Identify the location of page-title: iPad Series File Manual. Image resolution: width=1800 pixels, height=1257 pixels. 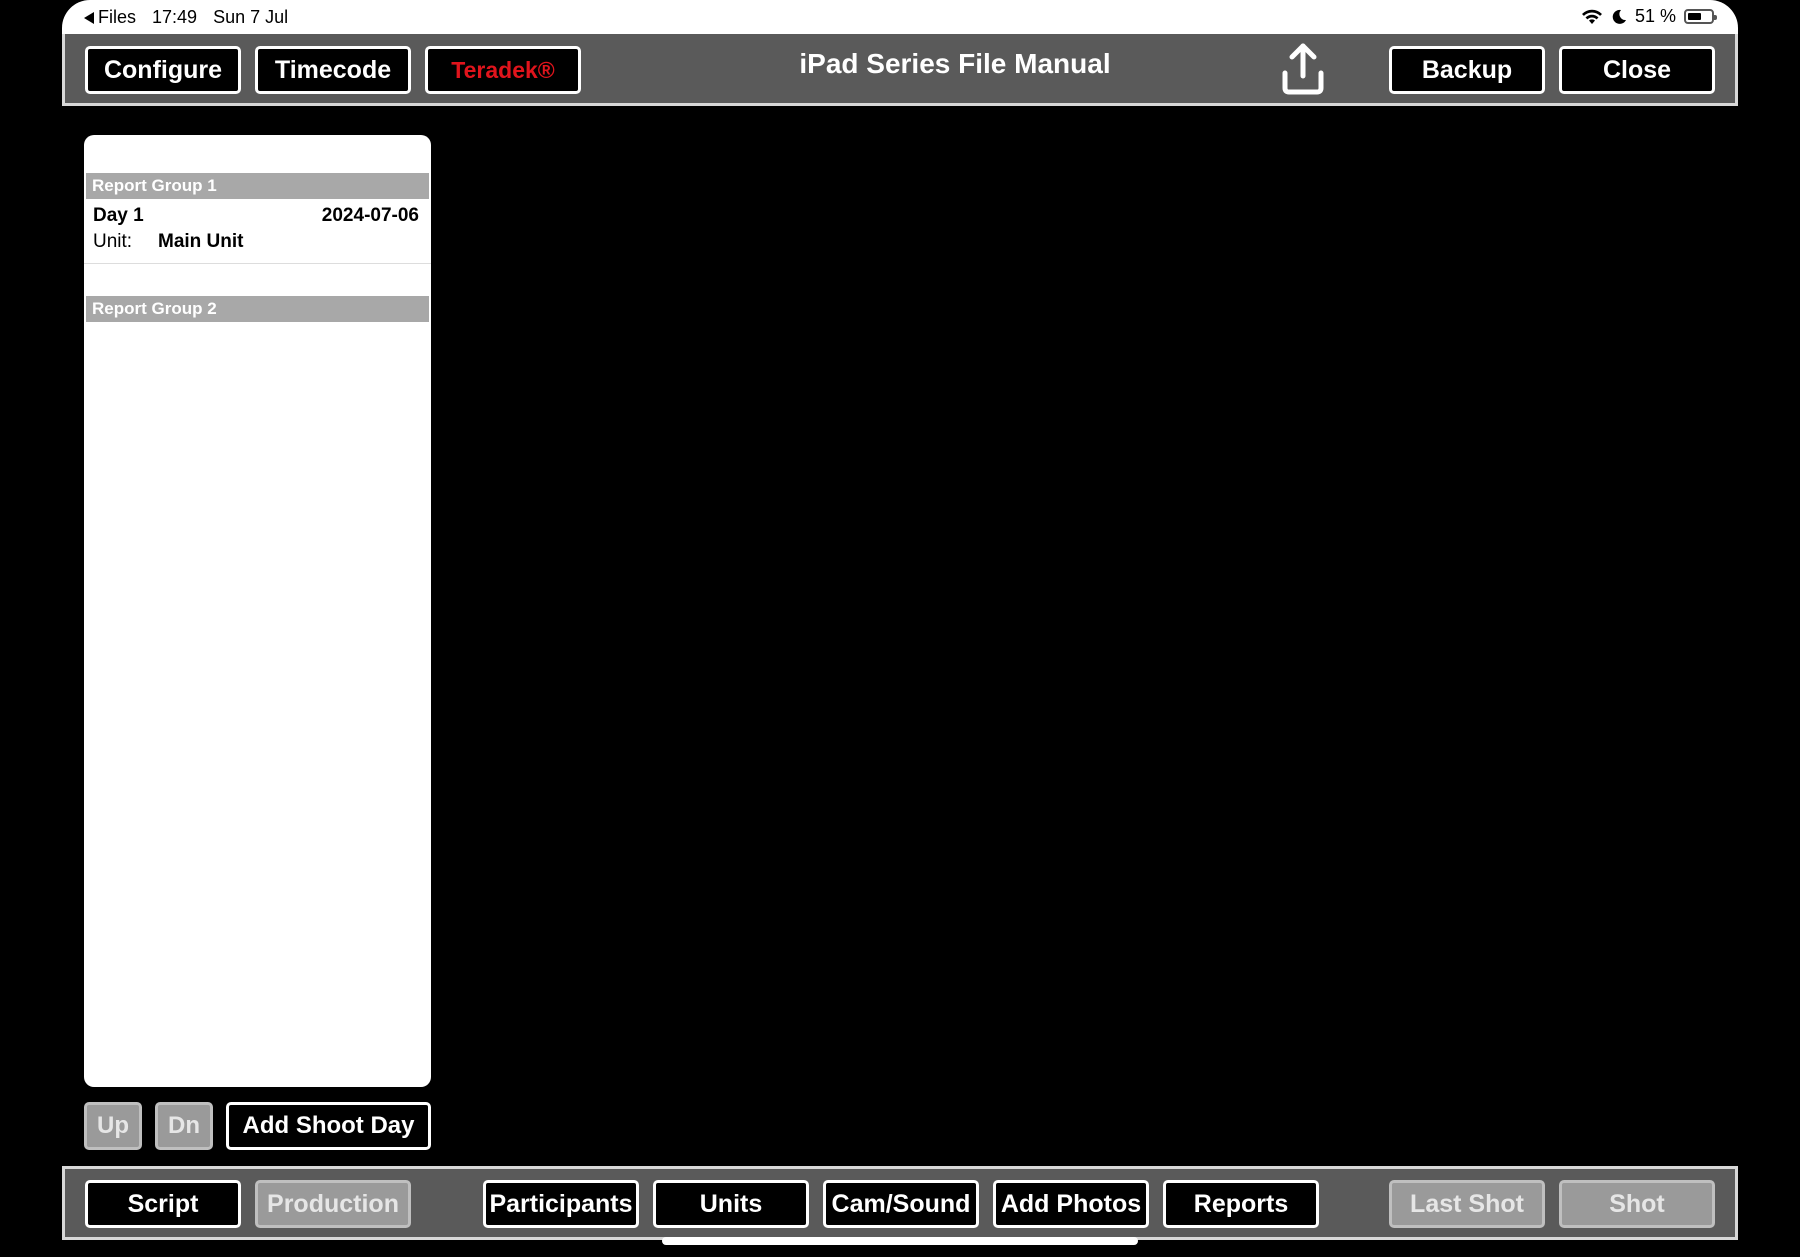
(955, 63).